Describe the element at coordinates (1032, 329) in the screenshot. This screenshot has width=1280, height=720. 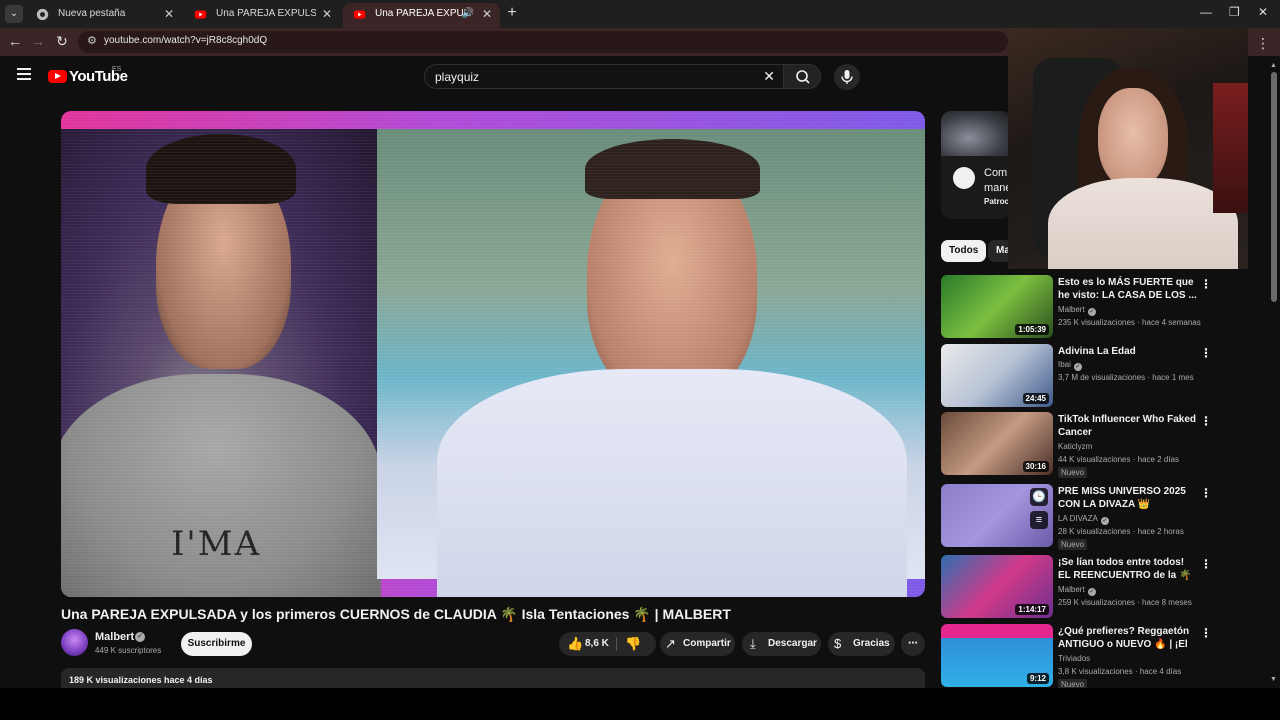
I see `video-duration: 1:05:39` at that location.